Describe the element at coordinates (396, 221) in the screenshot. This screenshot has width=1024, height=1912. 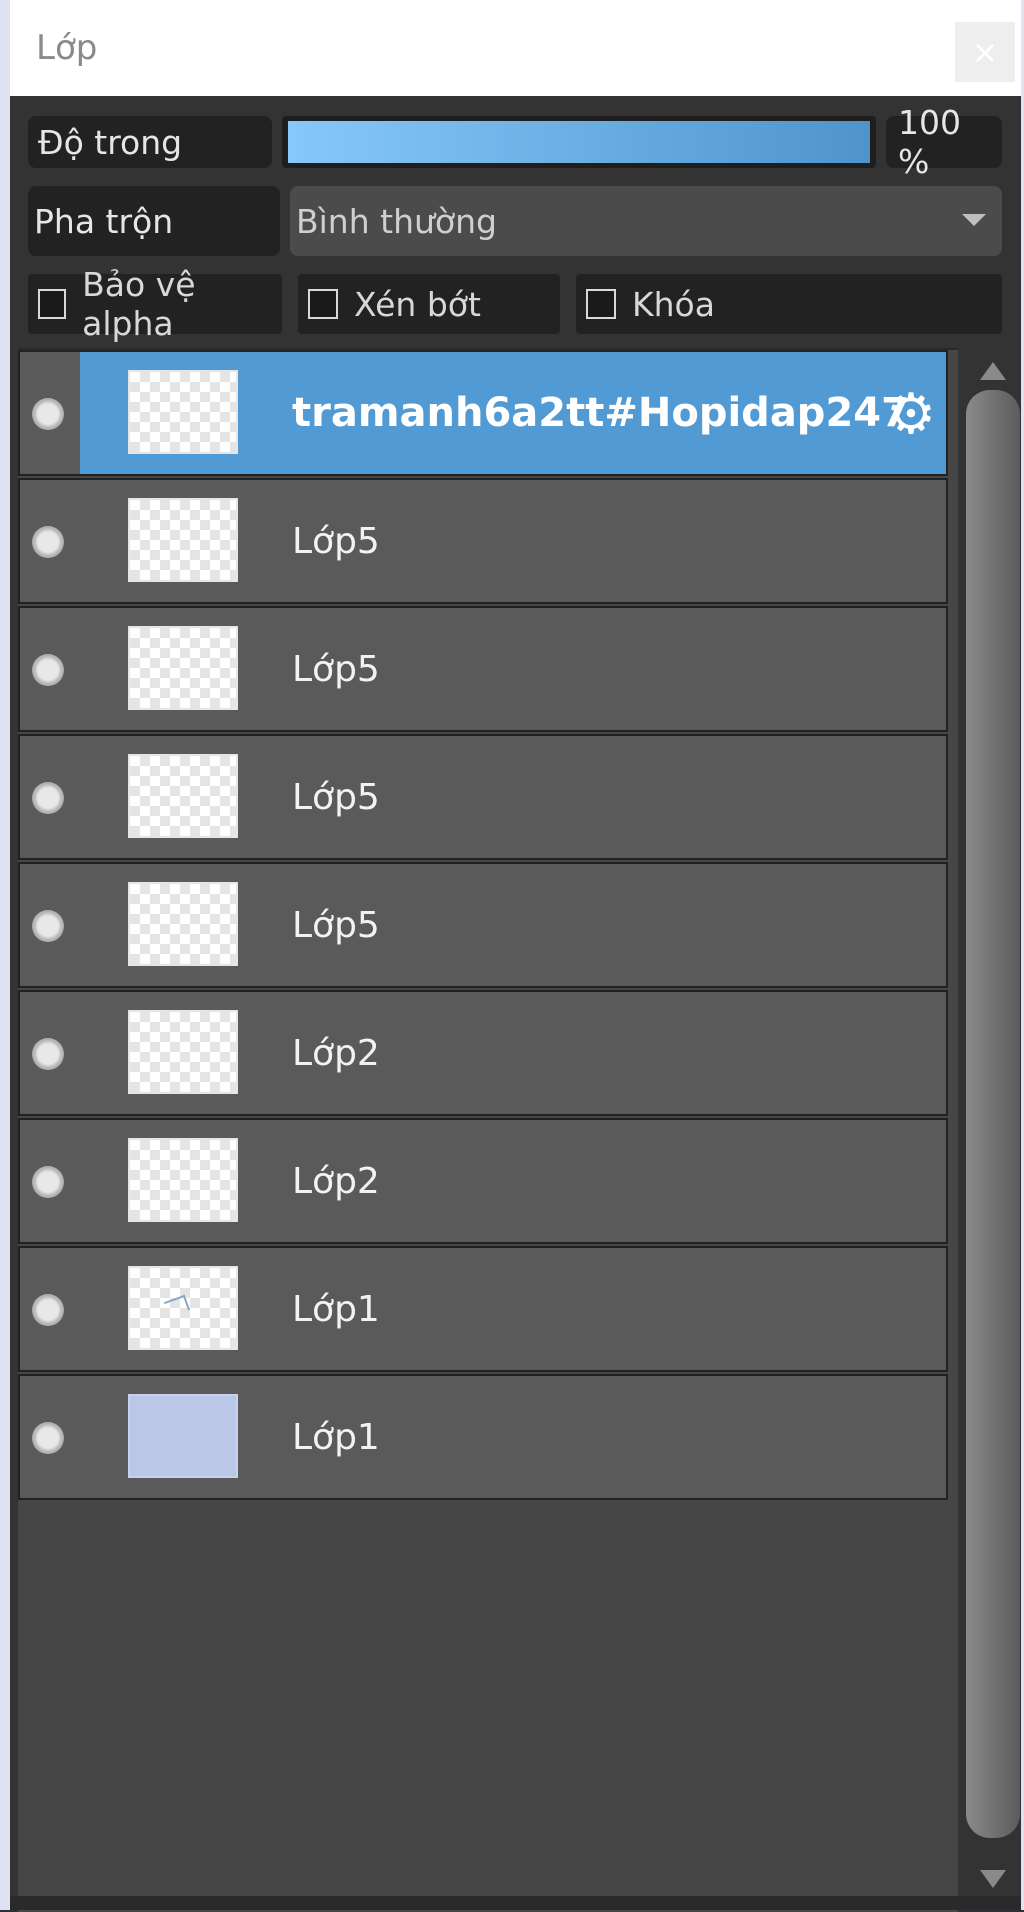
I see `blend-mode-value: Bình thường` at that location.